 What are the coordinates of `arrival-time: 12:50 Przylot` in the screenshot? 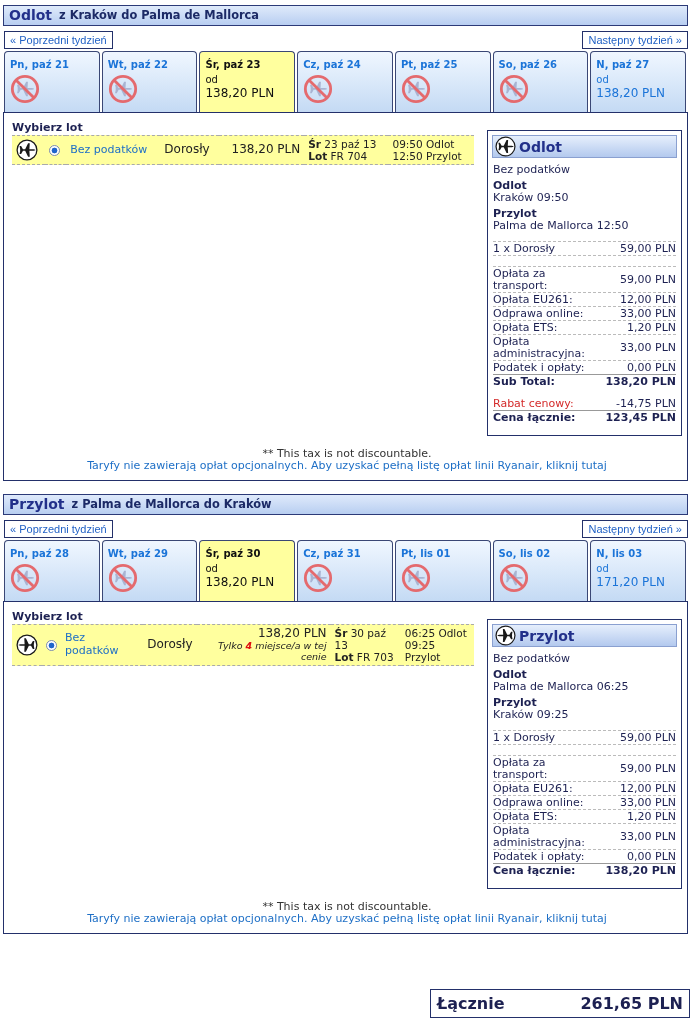 It's located at (427, 156).